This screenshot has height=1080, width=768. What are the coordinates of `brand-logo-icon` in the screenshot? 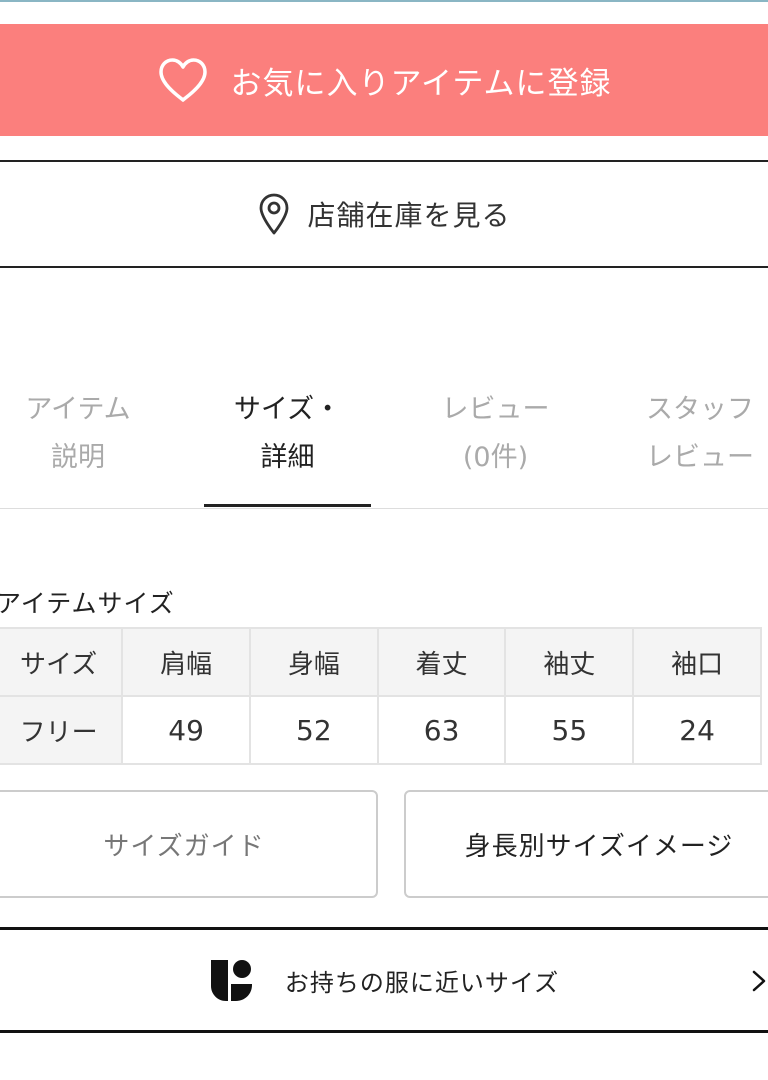 It's located at (231, 980).